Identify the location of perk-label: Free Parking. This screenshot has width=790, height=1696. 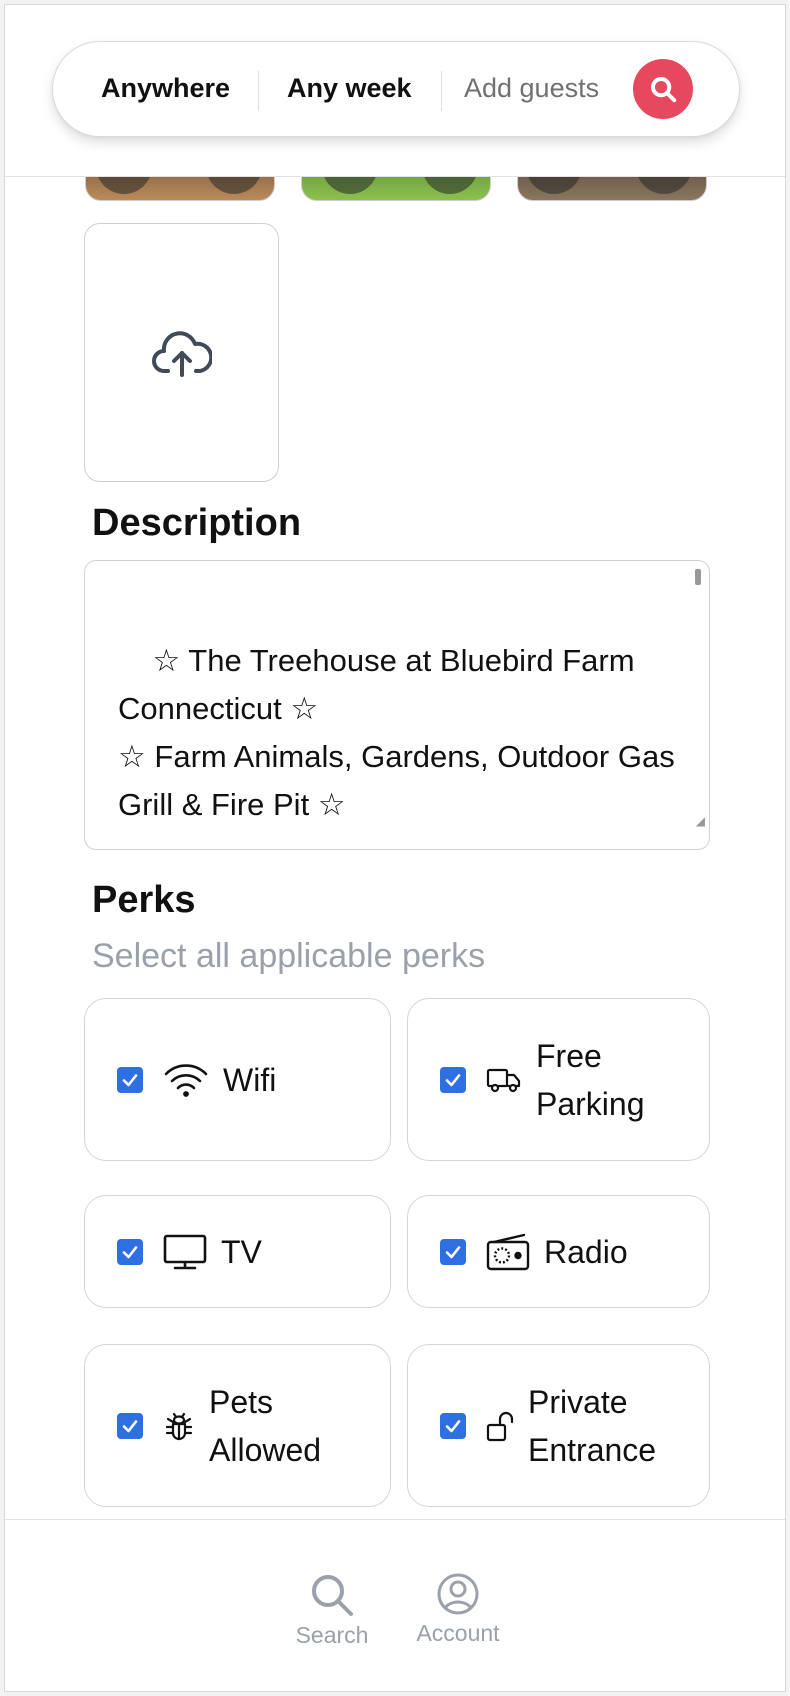
(590, 1079).